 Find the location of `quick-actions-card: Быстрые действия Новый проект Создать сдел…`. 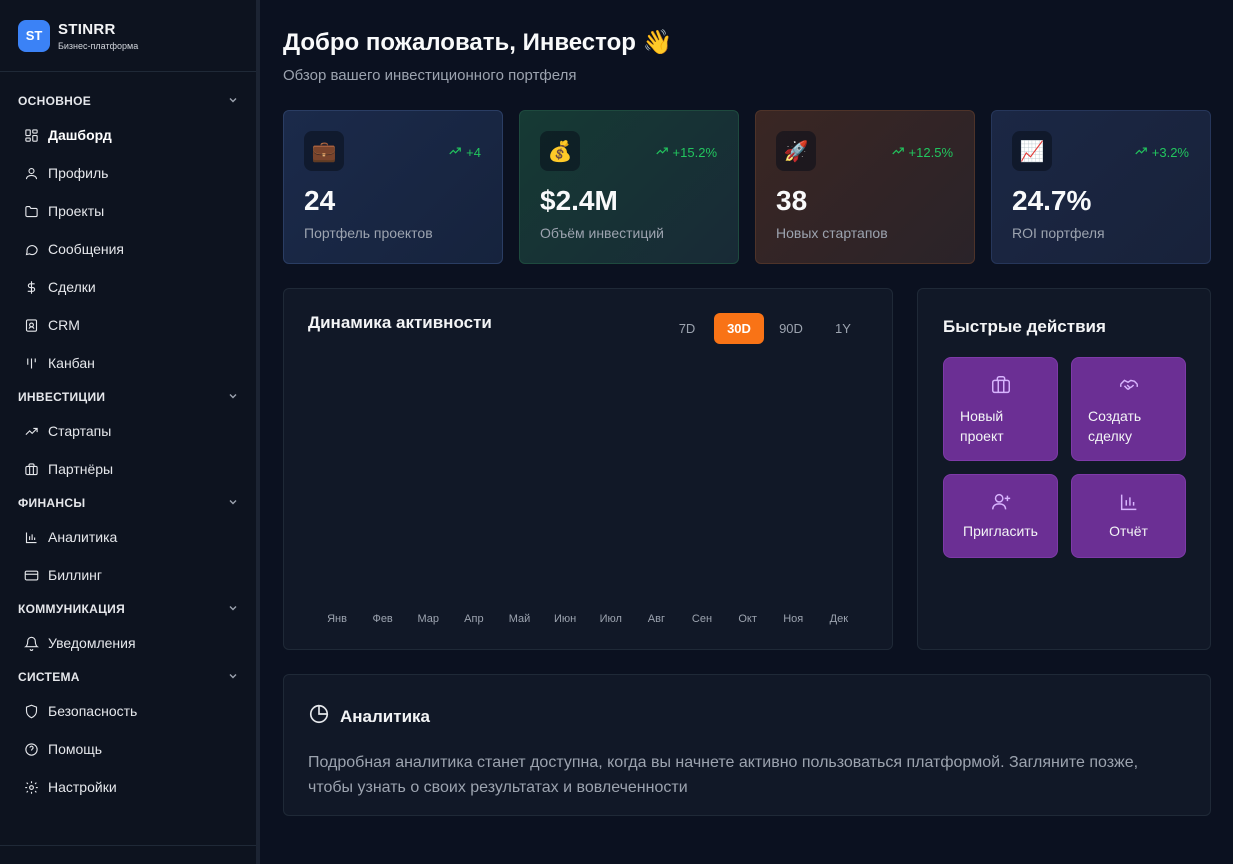

quick-actions-card: Быстрые действия Новый проект Создать сдел… is located at coordinates (1064, 469).